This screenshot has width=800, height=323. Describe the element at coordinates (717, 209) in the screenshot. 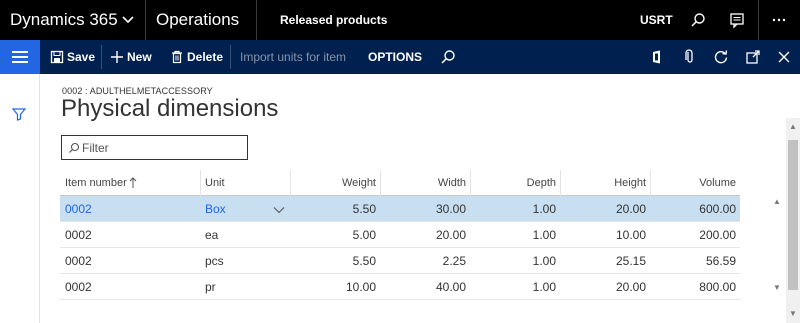

I see `cell-volume: 600.00` at that location.